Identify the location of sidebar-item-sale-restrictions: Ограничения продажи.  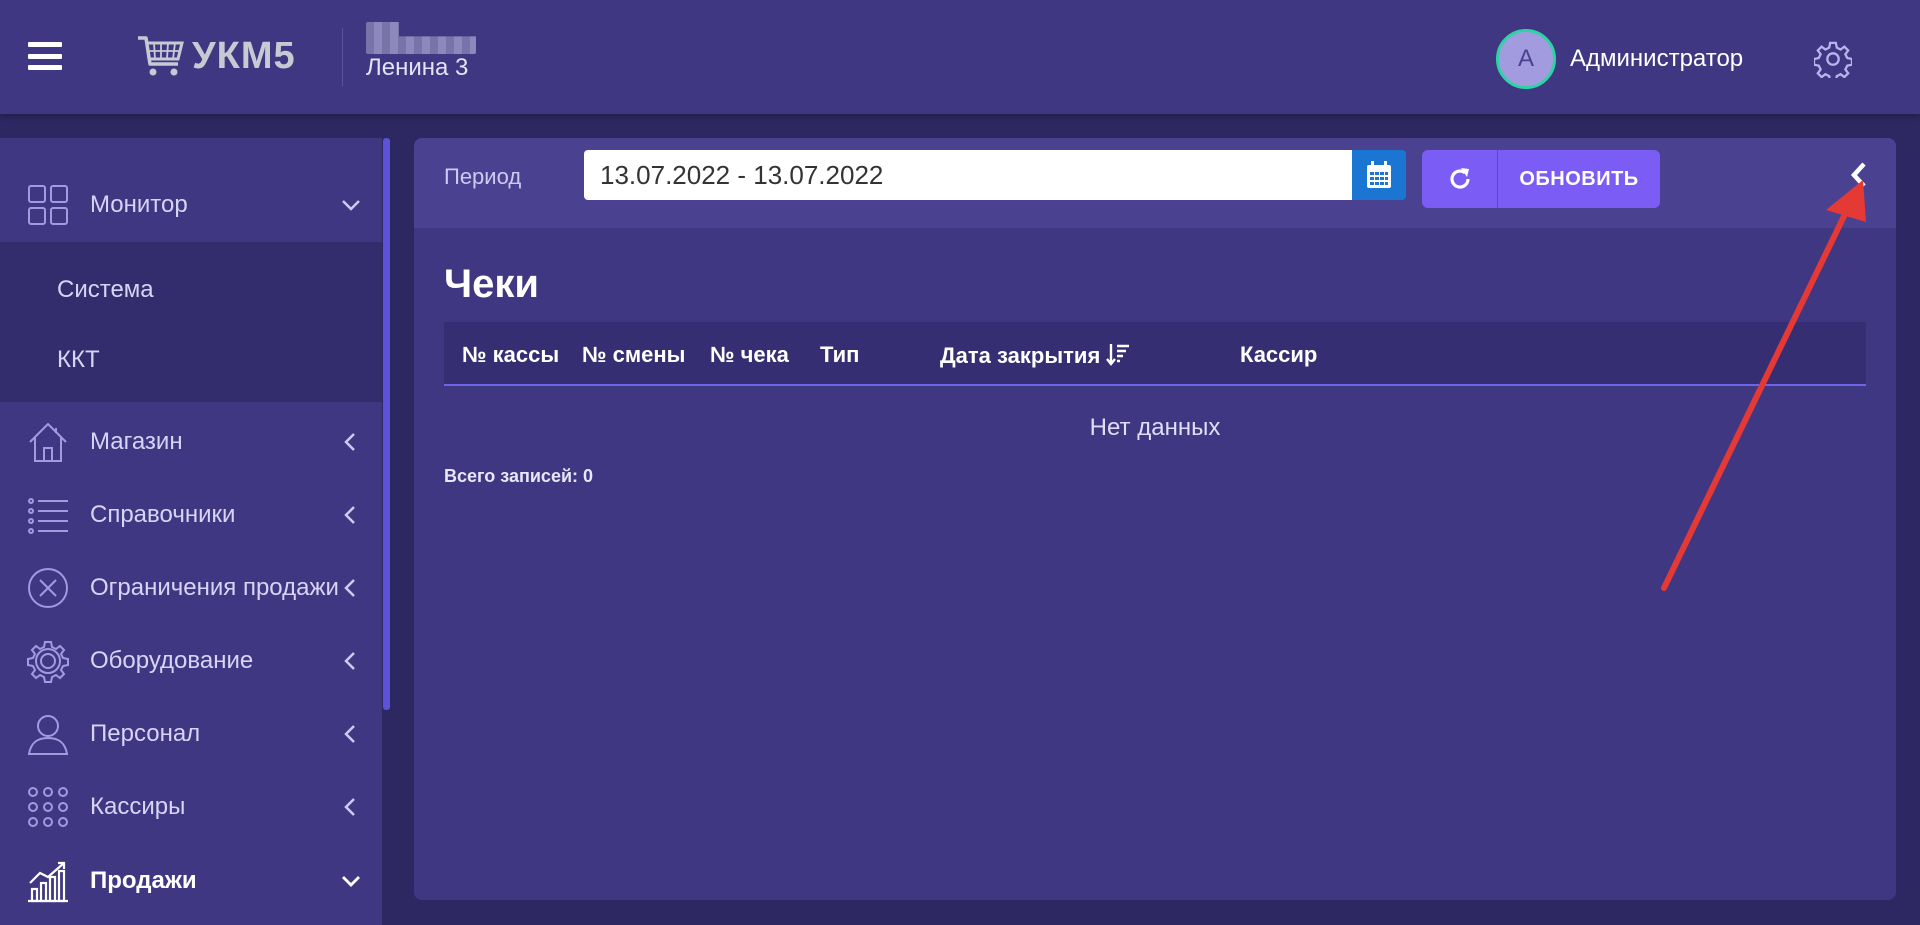
(191, 588).